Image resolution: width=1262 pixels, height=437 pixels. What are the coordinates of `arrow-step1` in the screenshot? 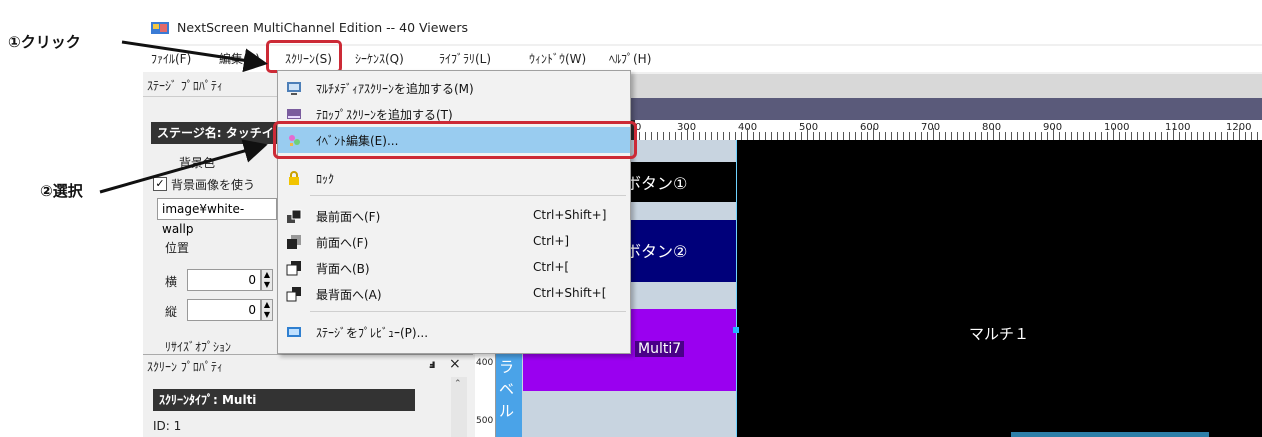 It's located at (194, 56).